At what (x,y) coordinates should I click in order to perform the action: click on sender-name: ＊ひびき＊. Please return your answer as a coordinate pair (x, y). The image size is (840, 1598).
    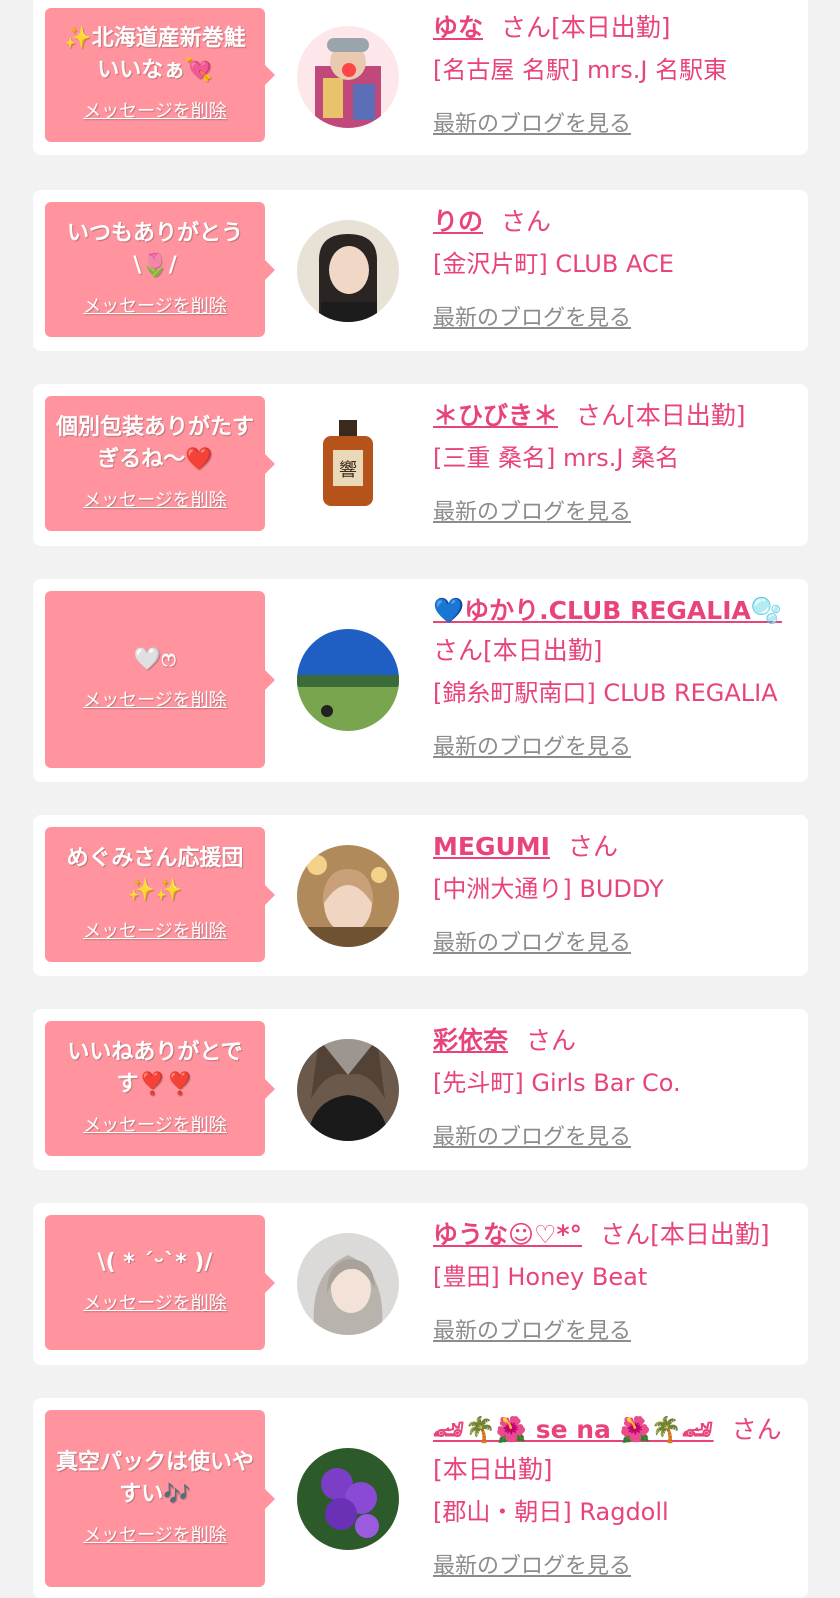
    Looking at the image, I should click on (495, 415).